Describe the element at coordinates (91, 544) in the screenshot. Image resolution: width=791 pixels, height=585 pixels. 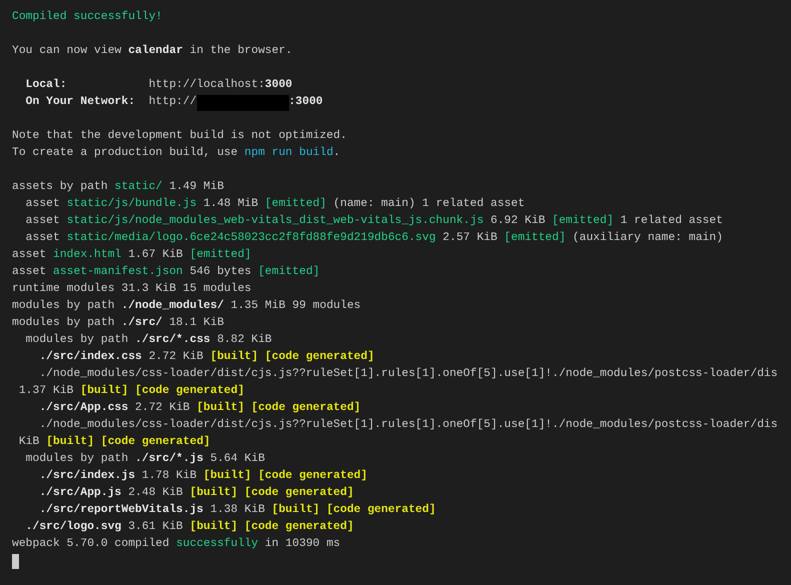
I see `terminal-text: webpack 5.70.0 compiled` at that location.